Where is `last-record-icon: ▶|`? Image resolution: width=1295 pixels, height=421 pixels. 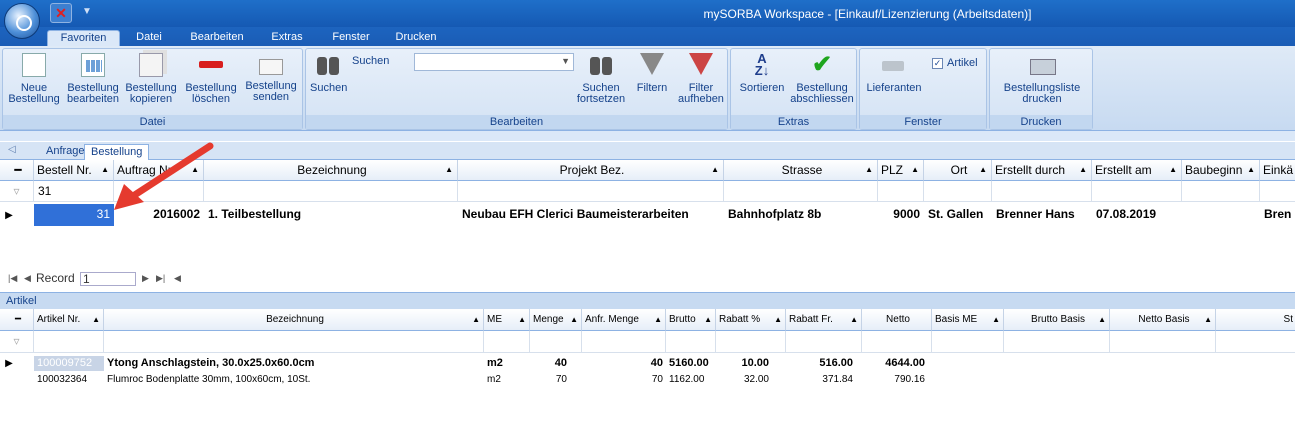
last-record-icon: ▶| is located at coordinates (160, 278).